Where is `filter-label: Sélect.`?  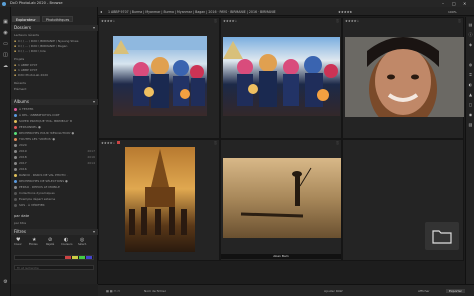 filter-label: Sélect. is located at coordinates (82, 244).